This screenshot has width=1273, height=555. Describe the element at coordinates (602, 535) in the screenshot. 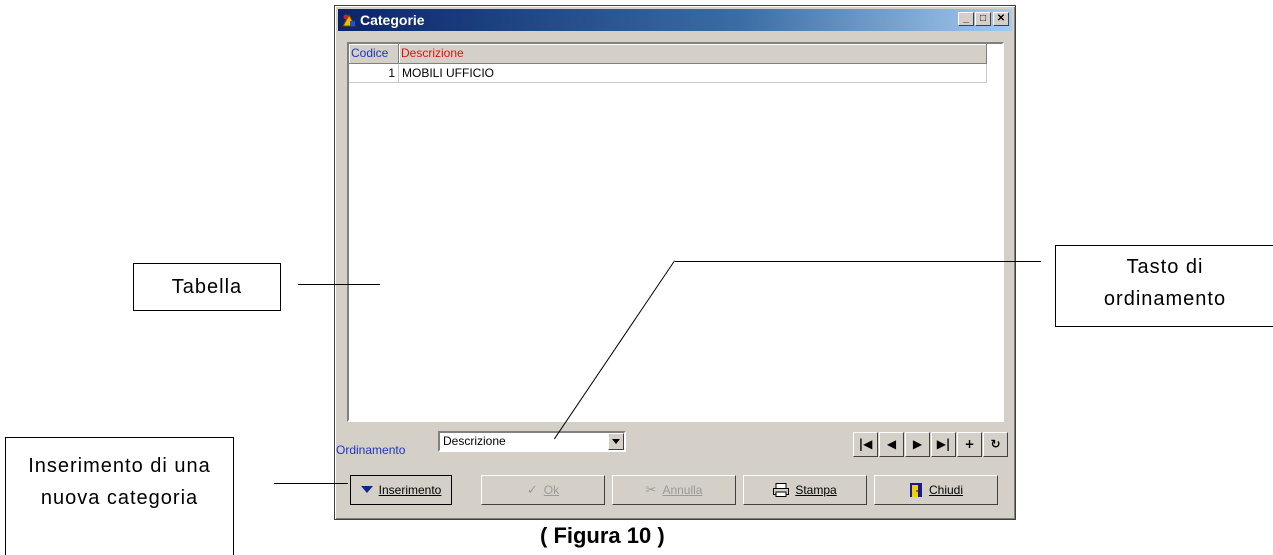

I see `figure-caption: ( Figura 10 )` at that location.